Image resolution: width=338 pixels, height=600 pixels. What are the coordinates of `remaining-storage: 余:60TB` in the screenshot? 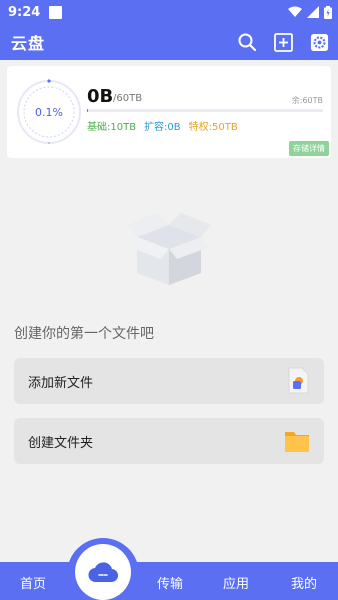 It's located at (307, 100).